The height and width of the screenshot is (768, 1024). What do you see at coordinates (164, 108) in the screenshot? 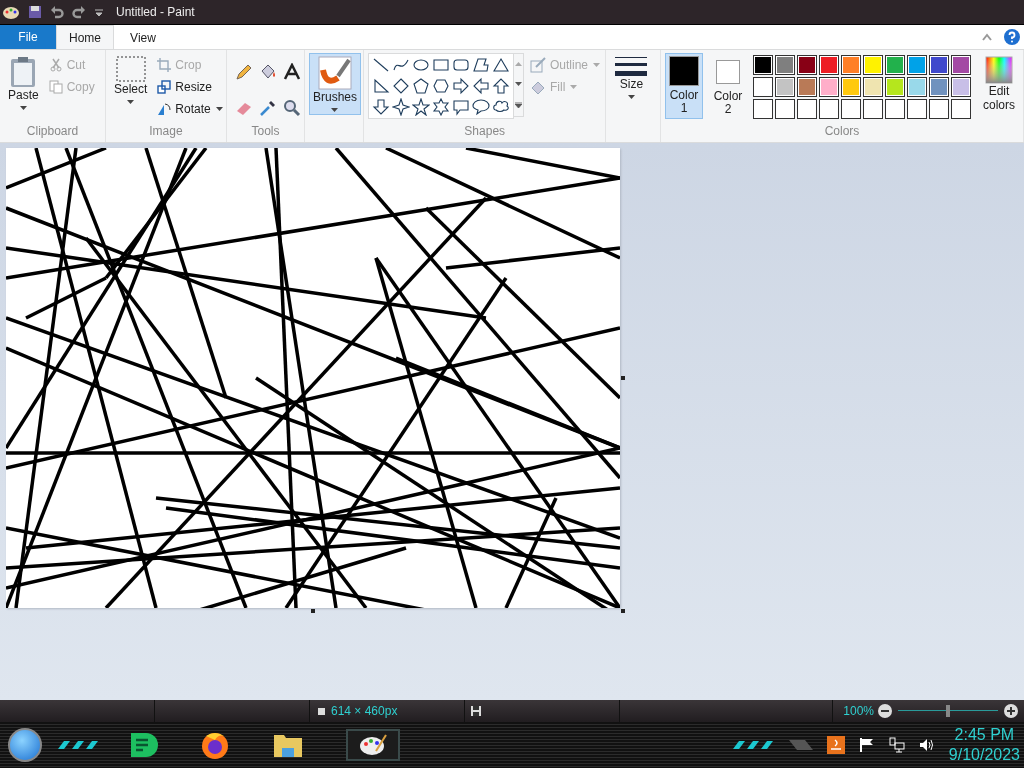
I see `rotate-icon` at bounding box center [164, 108].